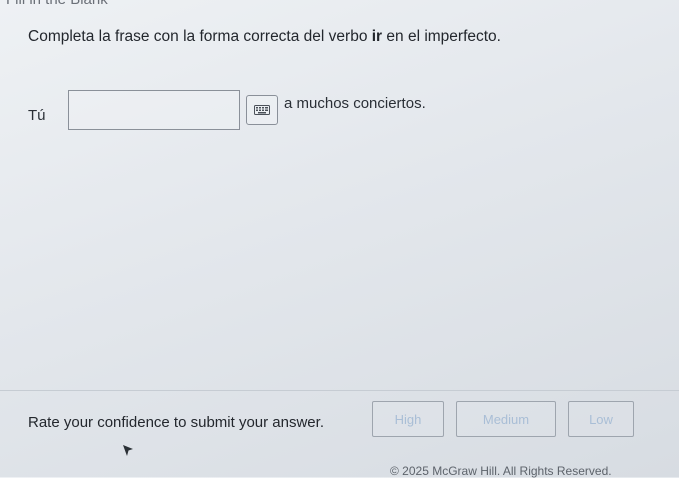 This screenshot has height=478, width=679. I want to click on instructions-text-after: en el imperfecto., so click(441, 36).